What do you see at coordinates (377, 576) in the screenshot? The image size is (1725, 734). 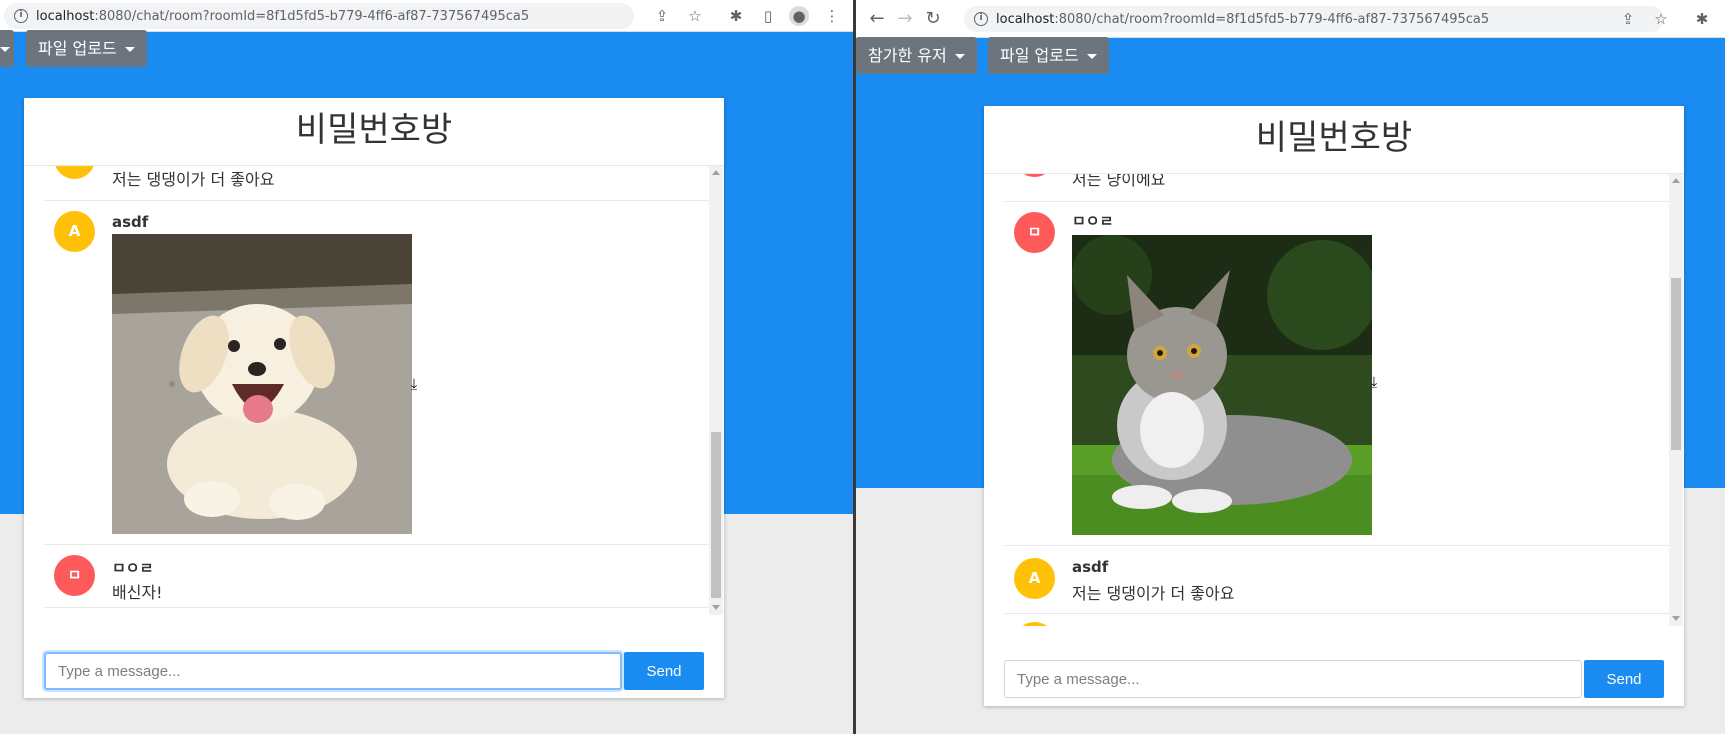 I see `list-item: ㅁ ㅁㅇㄹ 배신자!` at bounding box center [377, 576].